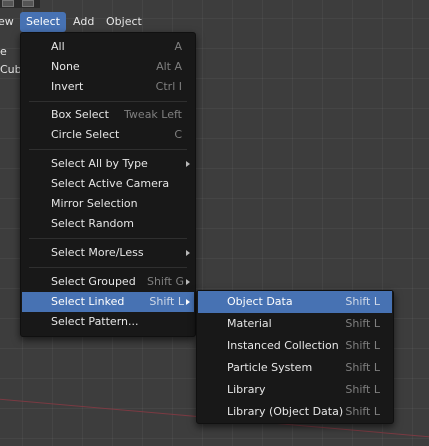 The height and width of the screenshot is (446, 429). What do you see at coordinates (285, 411) in the screenshot?
I see `menu-item-label: Library (Object Data)` at bounding box center [285, 411].